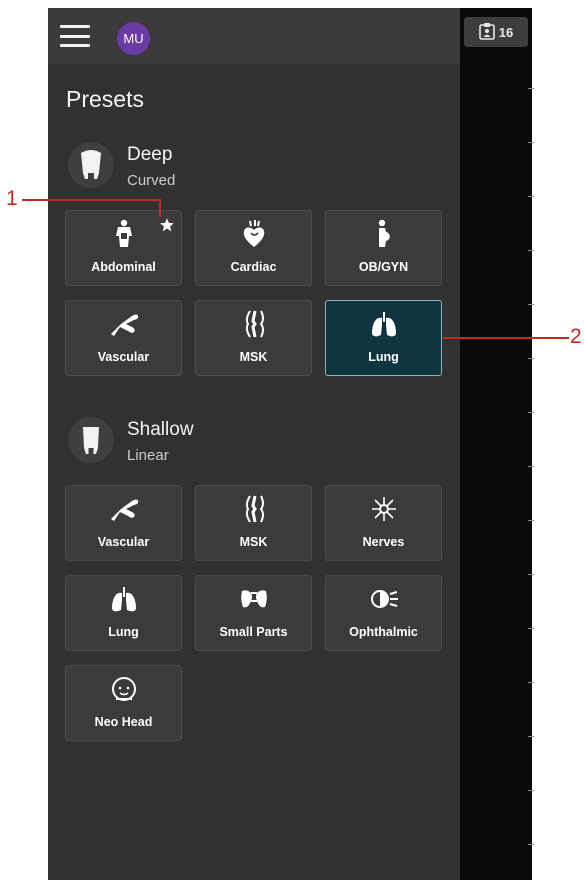 The image size is (584, 883). What do you see at coordinates (160, 208) in the screenshot?
I see `callout-line-1-drop` at bounding box center [160, 208].